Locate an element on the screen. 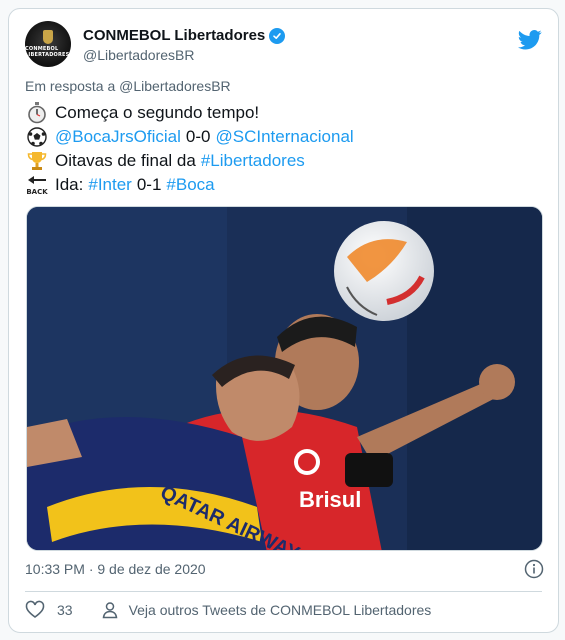  trophy-logo-icon is located at coordinates (48, 37).